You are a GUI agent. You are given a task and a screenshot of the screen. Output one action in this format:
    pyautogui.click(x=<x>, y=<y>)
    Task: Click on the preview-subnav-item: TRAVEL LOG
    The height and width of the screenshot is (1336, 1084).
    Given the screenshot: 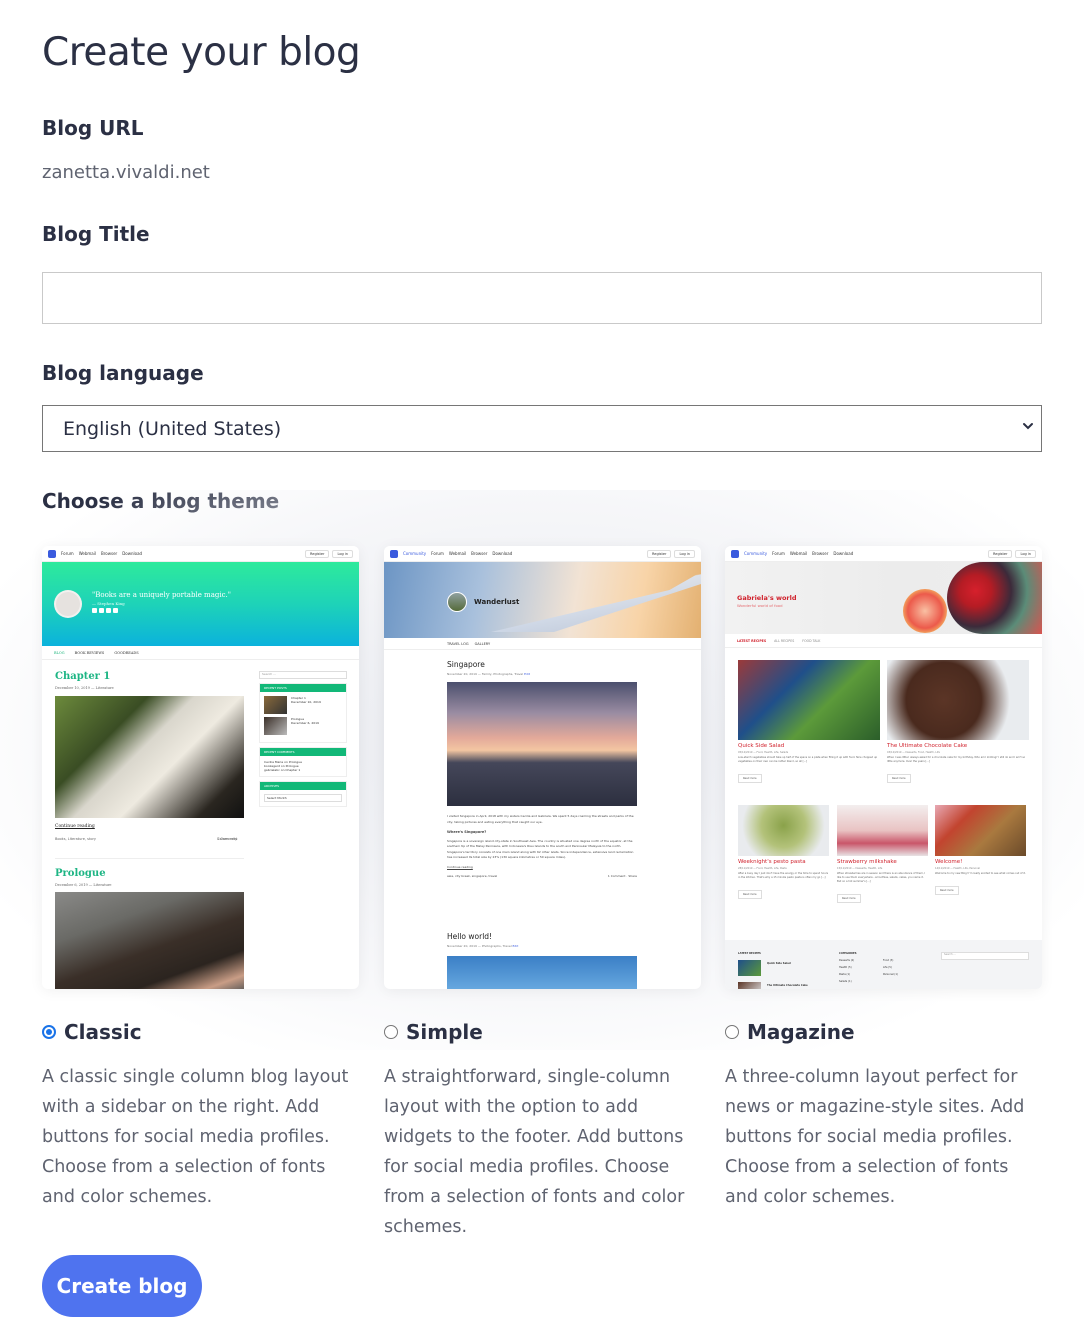 What is the action you would take?
    pyautogui.click(x=458, y=643)
    